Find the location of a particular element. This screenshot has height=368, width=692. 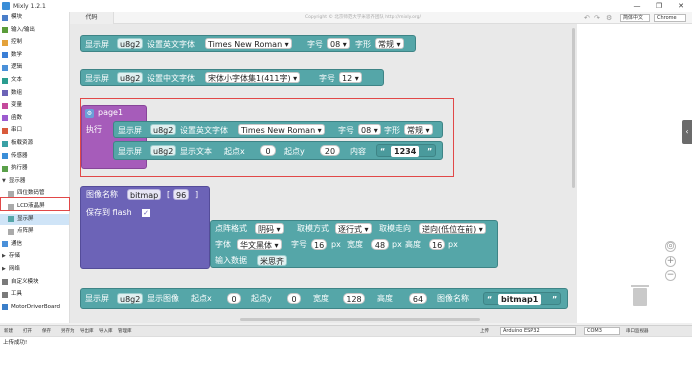

workspace-vertical-scrollbar is located at coordinates (573, 108).